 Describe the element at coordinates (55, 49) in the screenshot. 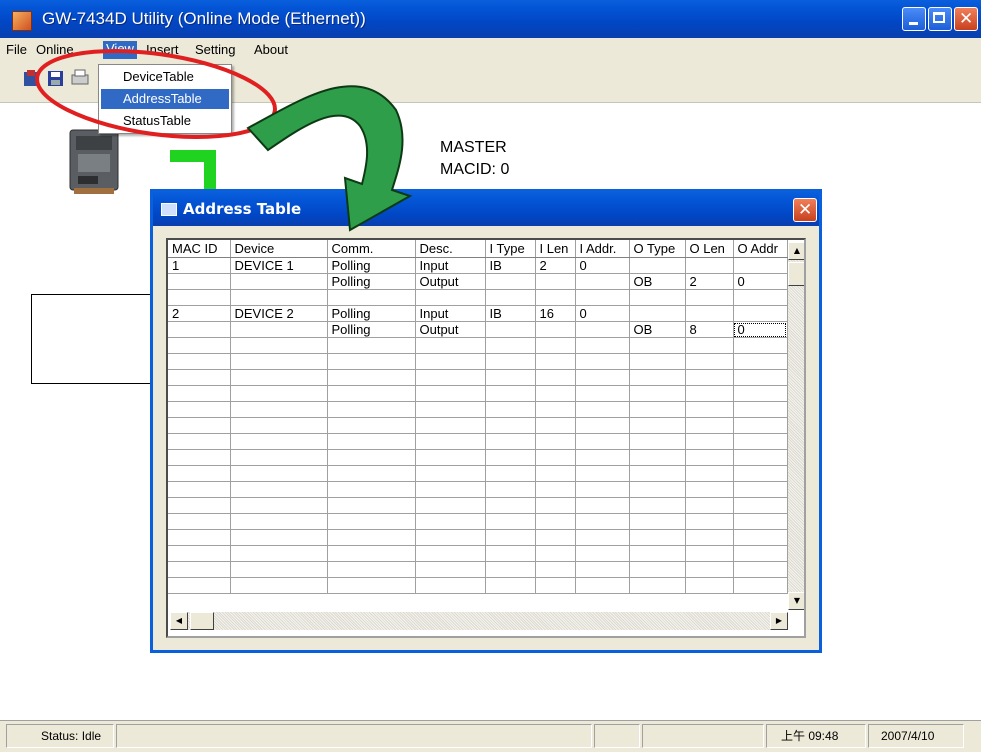

I see `menu-online: Online` at that location.